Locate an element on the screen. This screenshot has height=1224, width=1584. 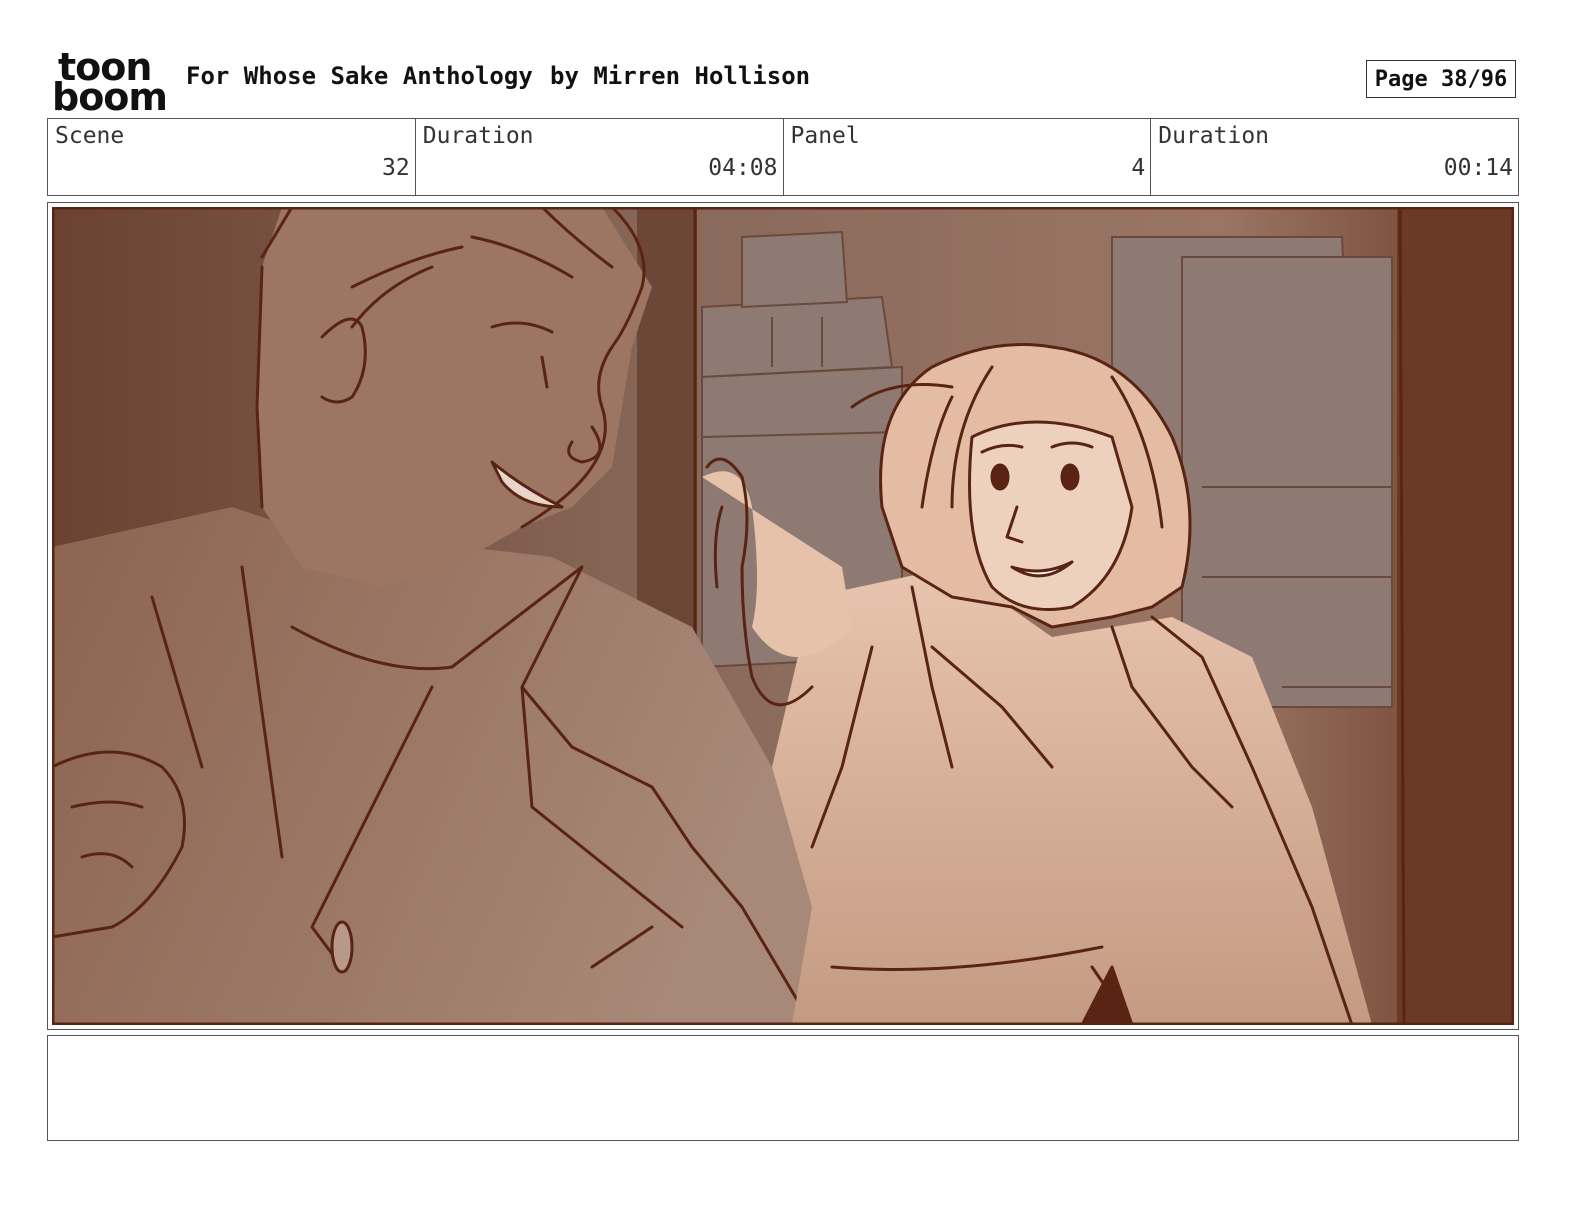
panel-label: Panel is located at coordinates (825, 136).